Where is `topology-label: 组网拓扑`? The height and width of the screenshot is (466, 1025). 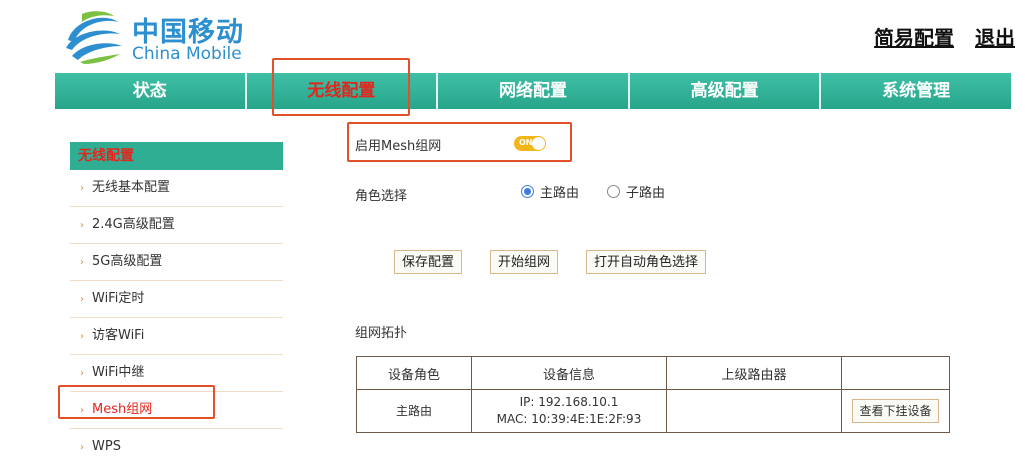 topology-label: 组网拓扑 is located at coordinates (381, 333).